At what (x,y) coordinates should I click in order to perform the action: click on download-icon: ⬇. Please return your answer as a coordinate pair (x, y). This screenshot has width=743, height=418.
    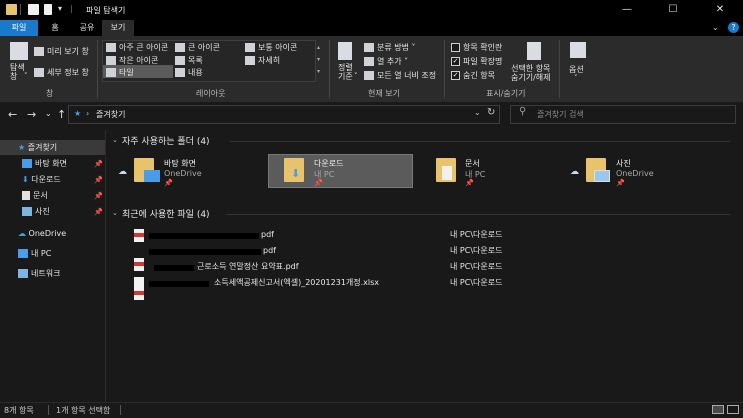
    Looking at the image, I should click on (25, 179).